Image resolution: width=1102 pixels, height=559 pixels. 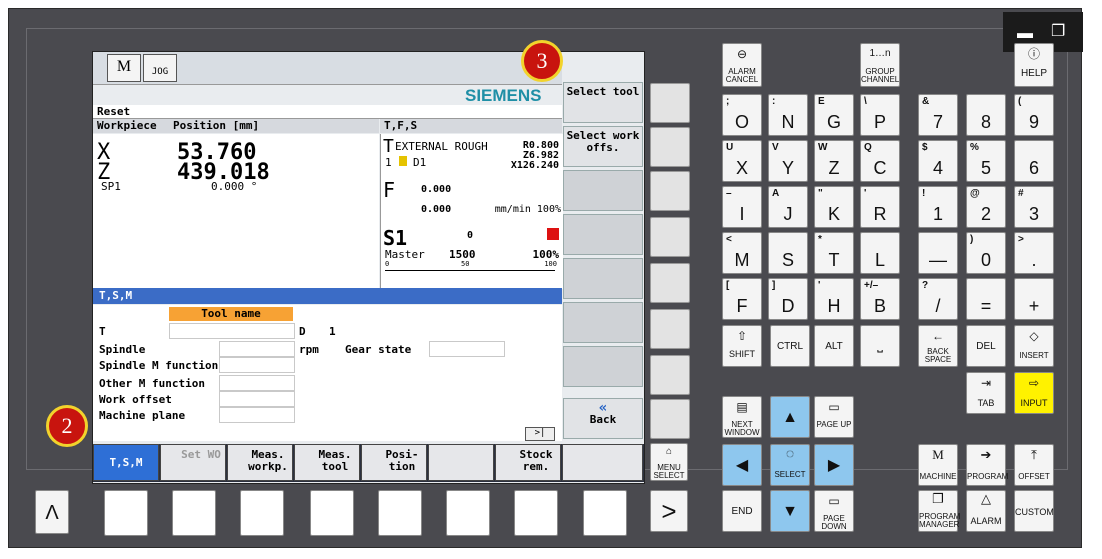 I want to click on letter-key-g: EG, so click(x=834, y=115).